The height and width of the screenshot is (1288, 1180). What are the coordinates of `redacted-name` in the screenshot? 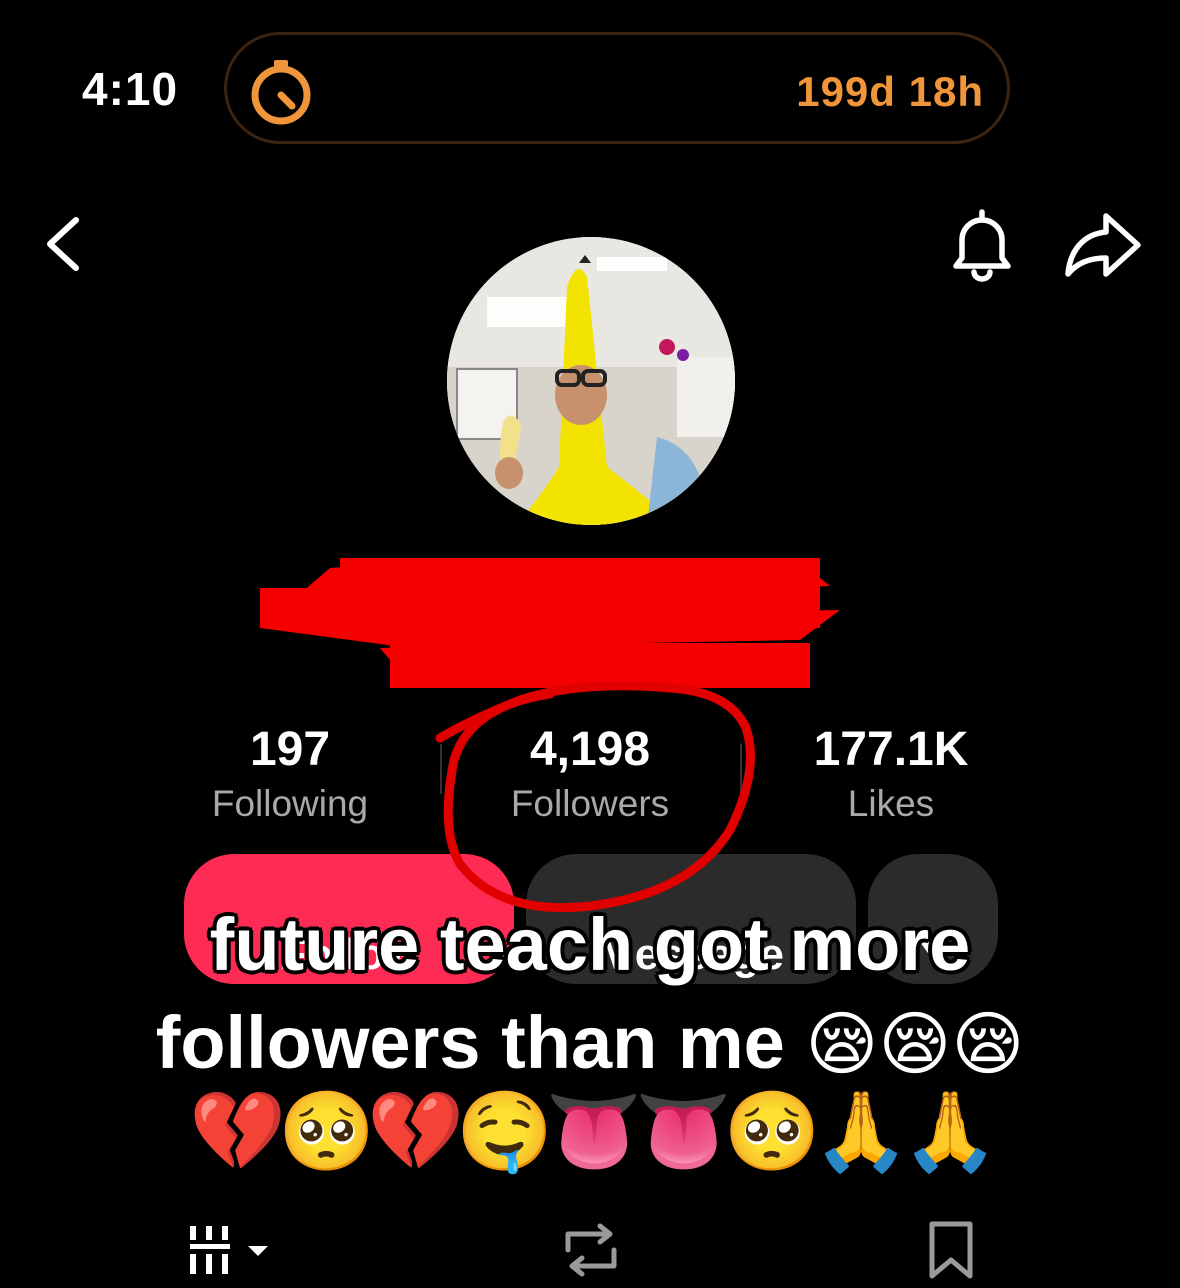 It's located at (550, 623).